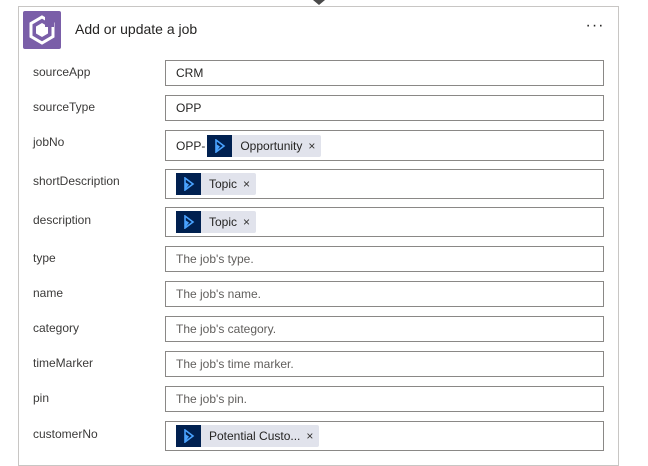 This screenshot has height=466, width=648. Describe the element at coordinates (65, 434) in the screenshot. I see `field-label-customerNo: customerNo` at that location.